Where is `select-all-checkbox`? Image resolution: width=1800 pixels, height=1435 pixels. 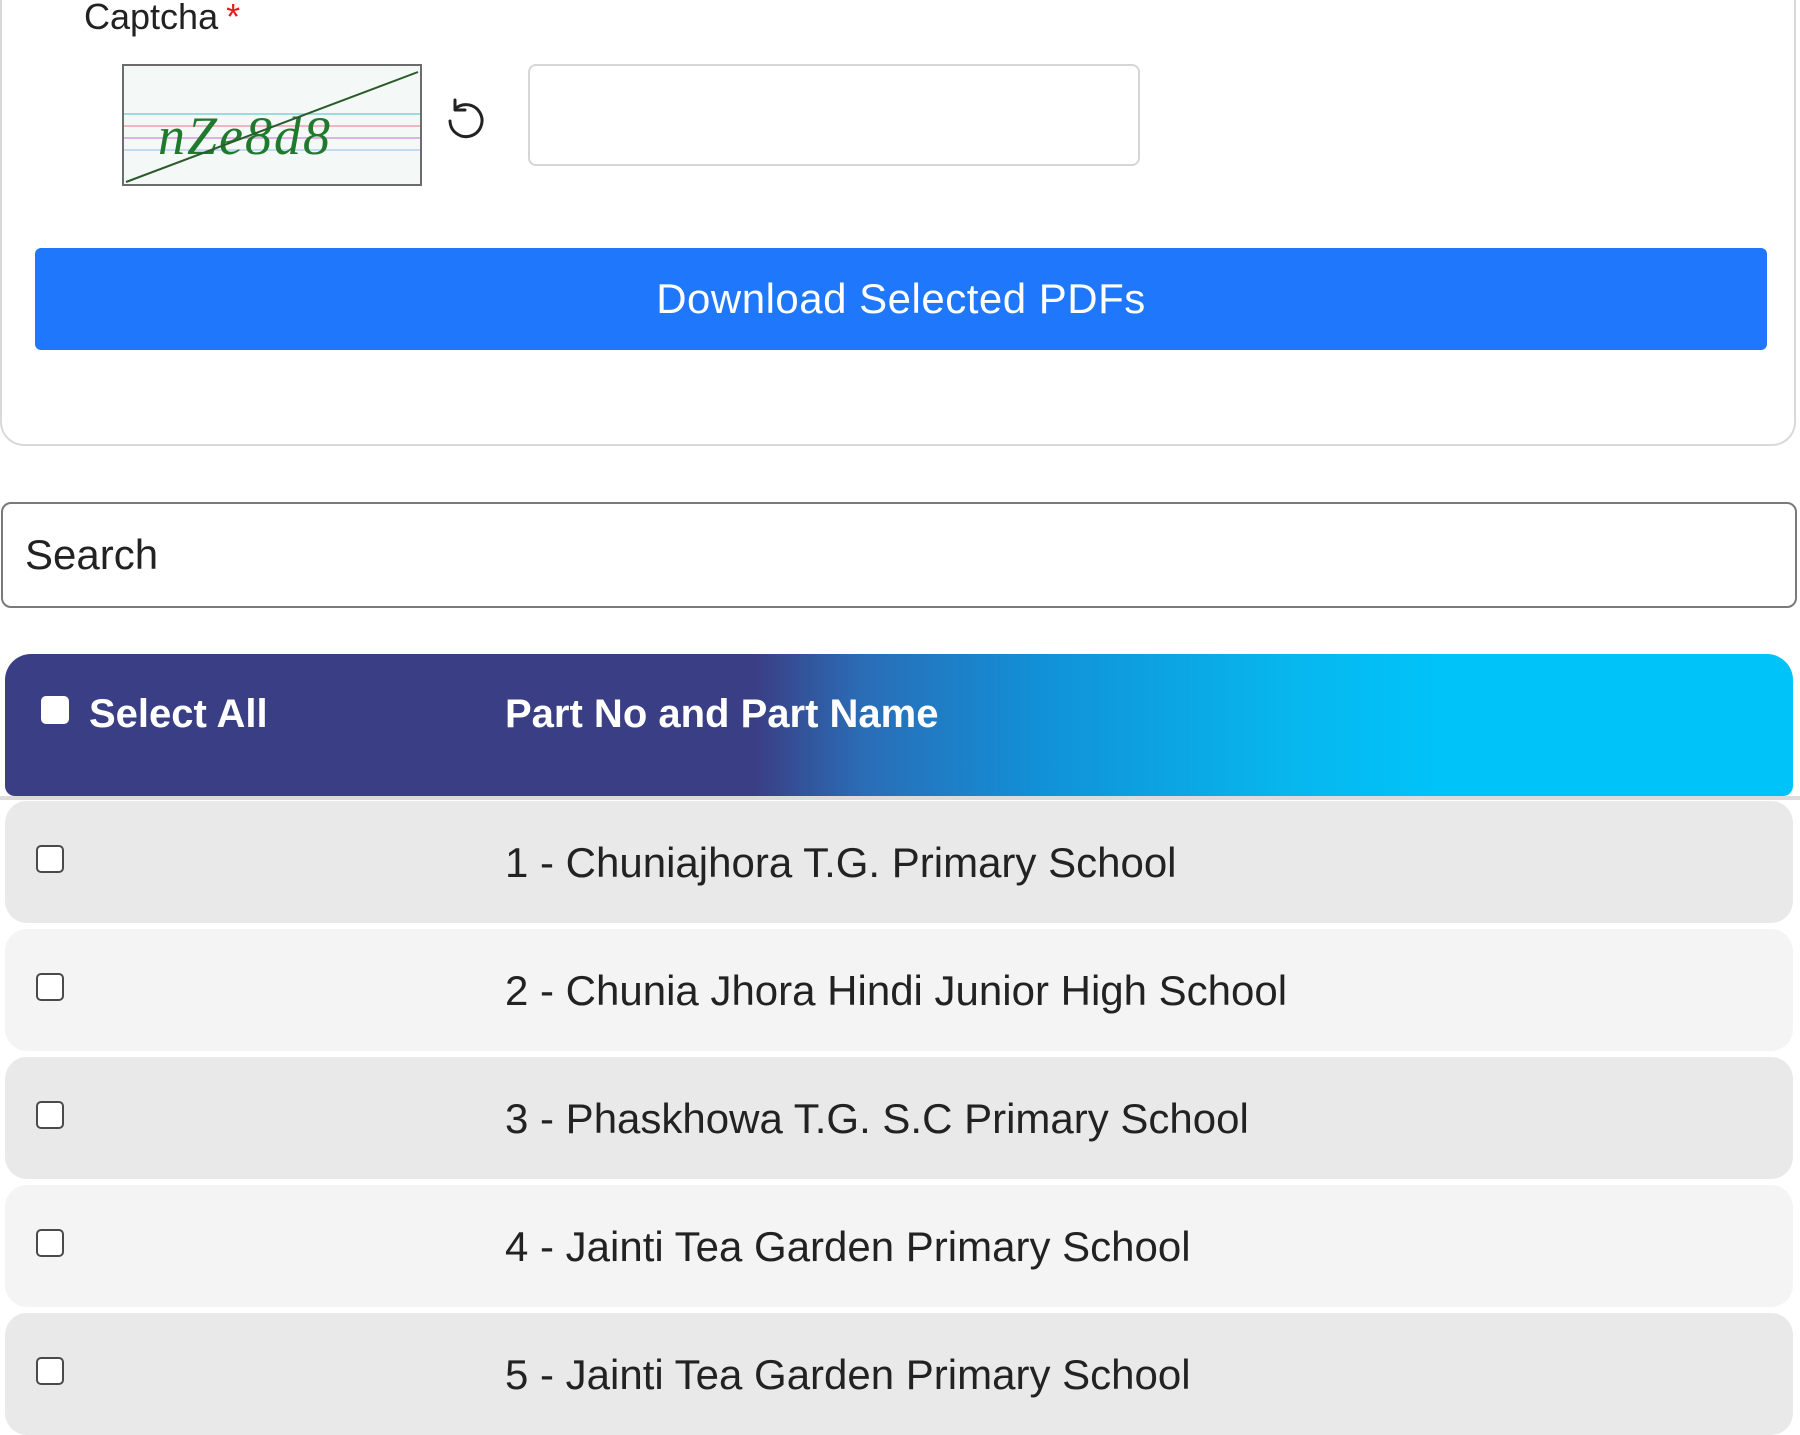 select-all-checkbox is located at coordinates (55, 710).